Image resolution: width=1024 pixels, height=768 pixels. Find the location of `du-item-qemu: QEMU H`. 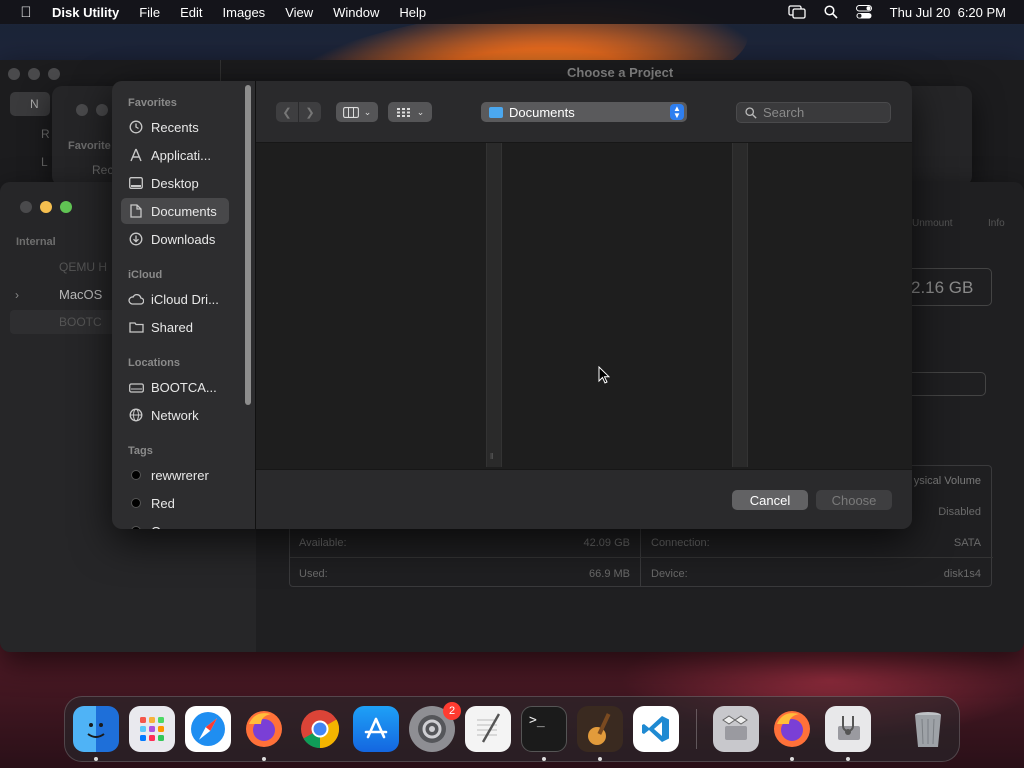

du-item-qemu: QEMU H is located at coordinates (83, 267).